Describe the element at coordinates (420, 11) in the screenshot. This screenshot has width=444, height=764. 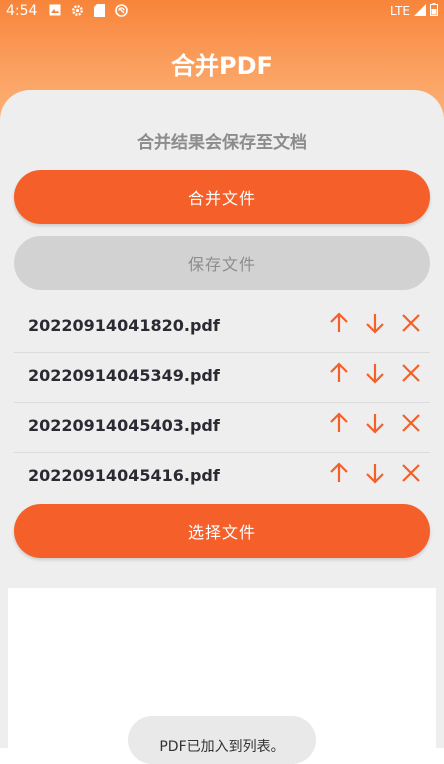
I see `signal-icon` at that location.